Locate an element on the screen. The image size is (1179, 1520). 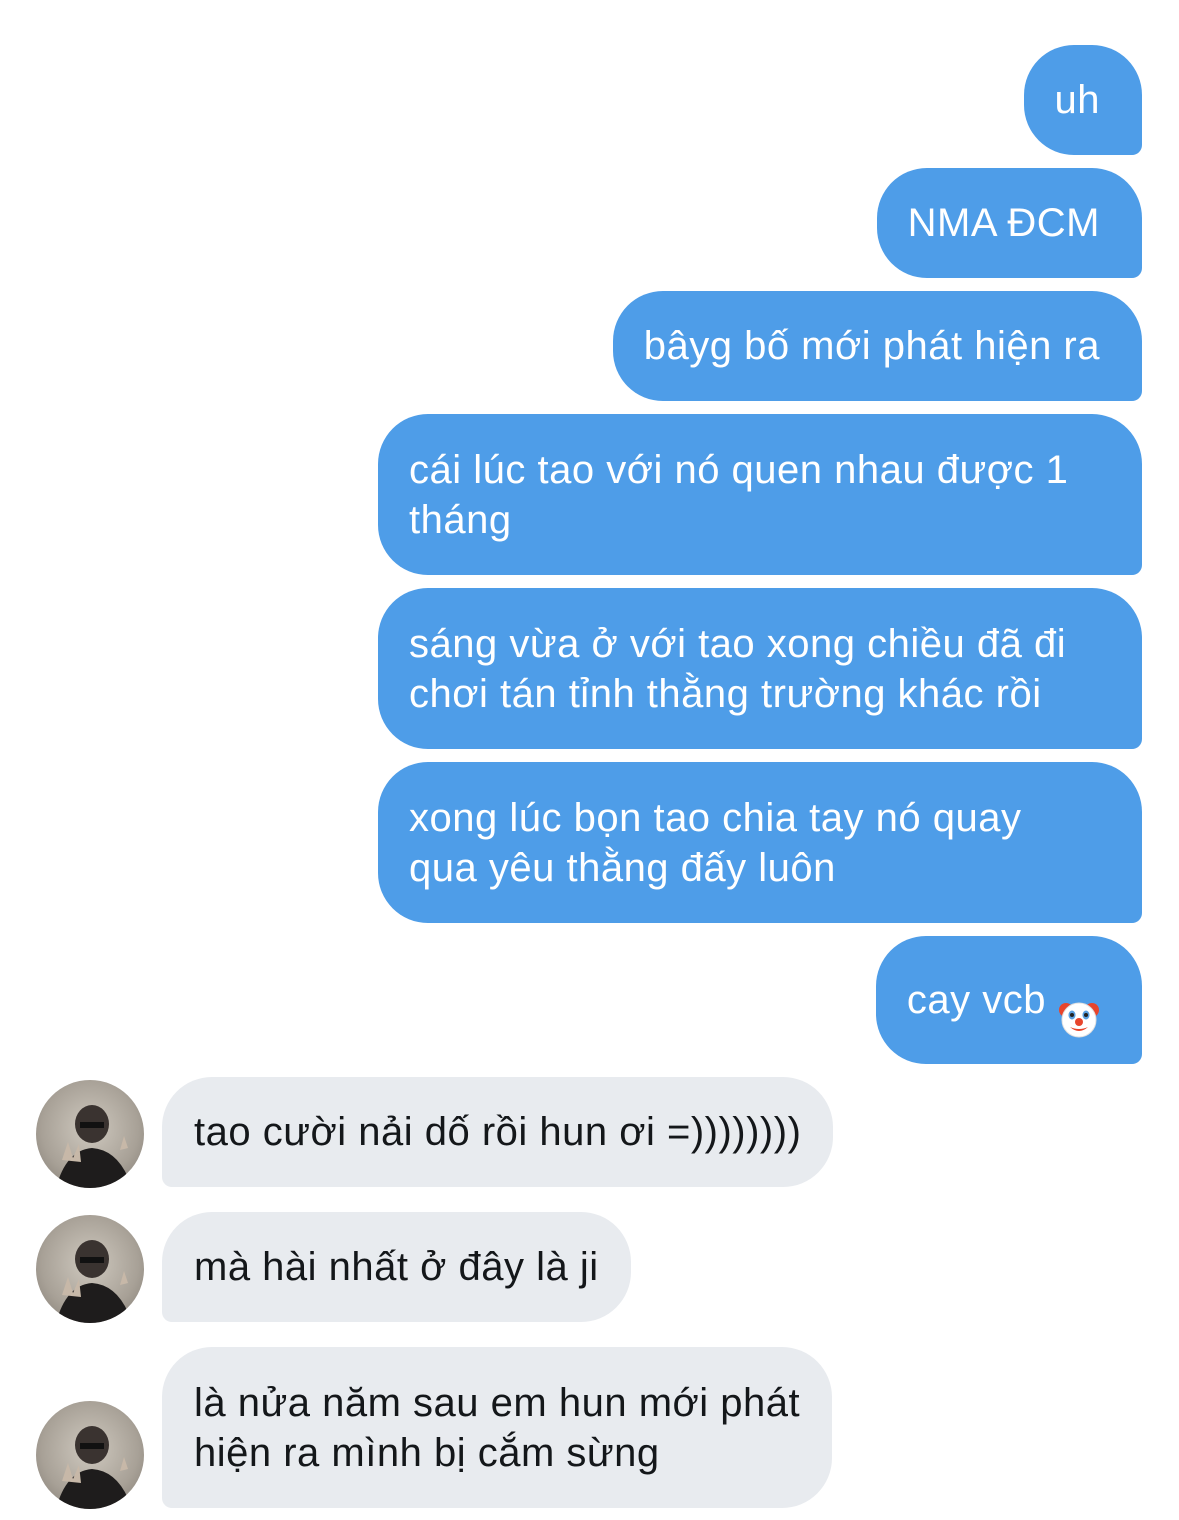
outgoing-message: cay vcb is located at coordinates (1008, 1000).